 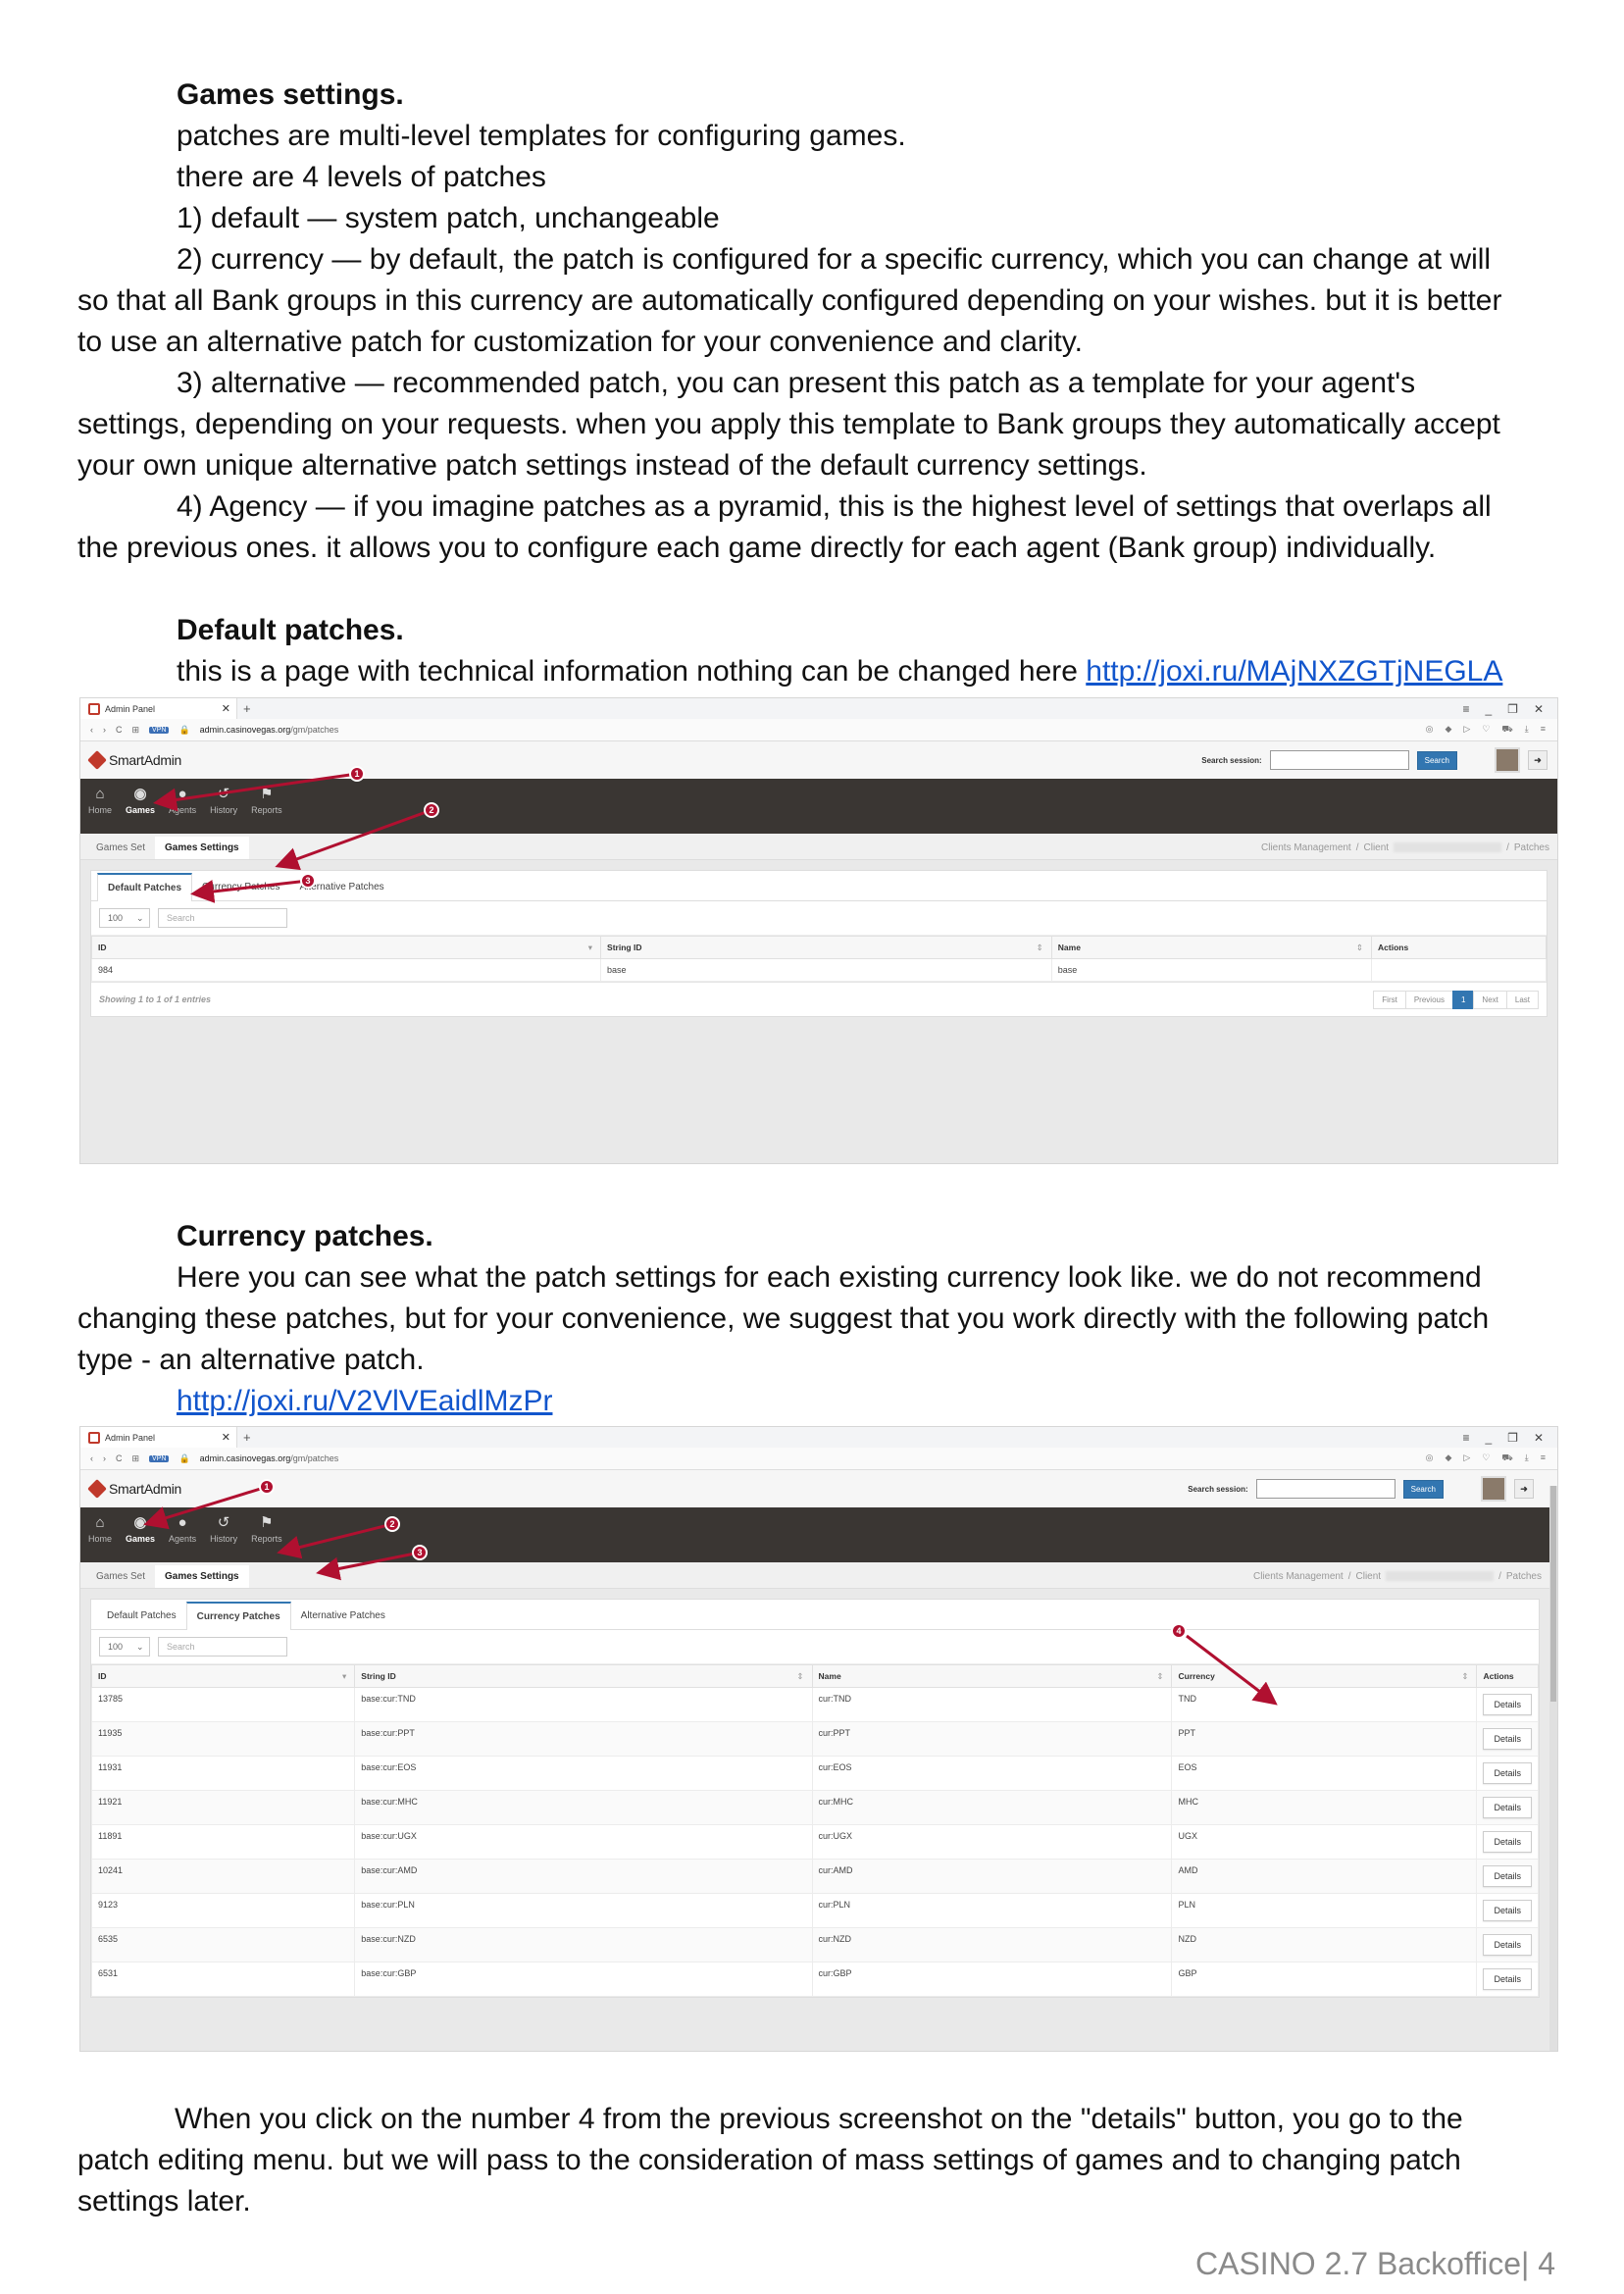 What do you see at coordinates (343, 1616) in the screenshot?
I see `tab-alternative-patches: Alternative Patches` at bounding box center [343, 1616].